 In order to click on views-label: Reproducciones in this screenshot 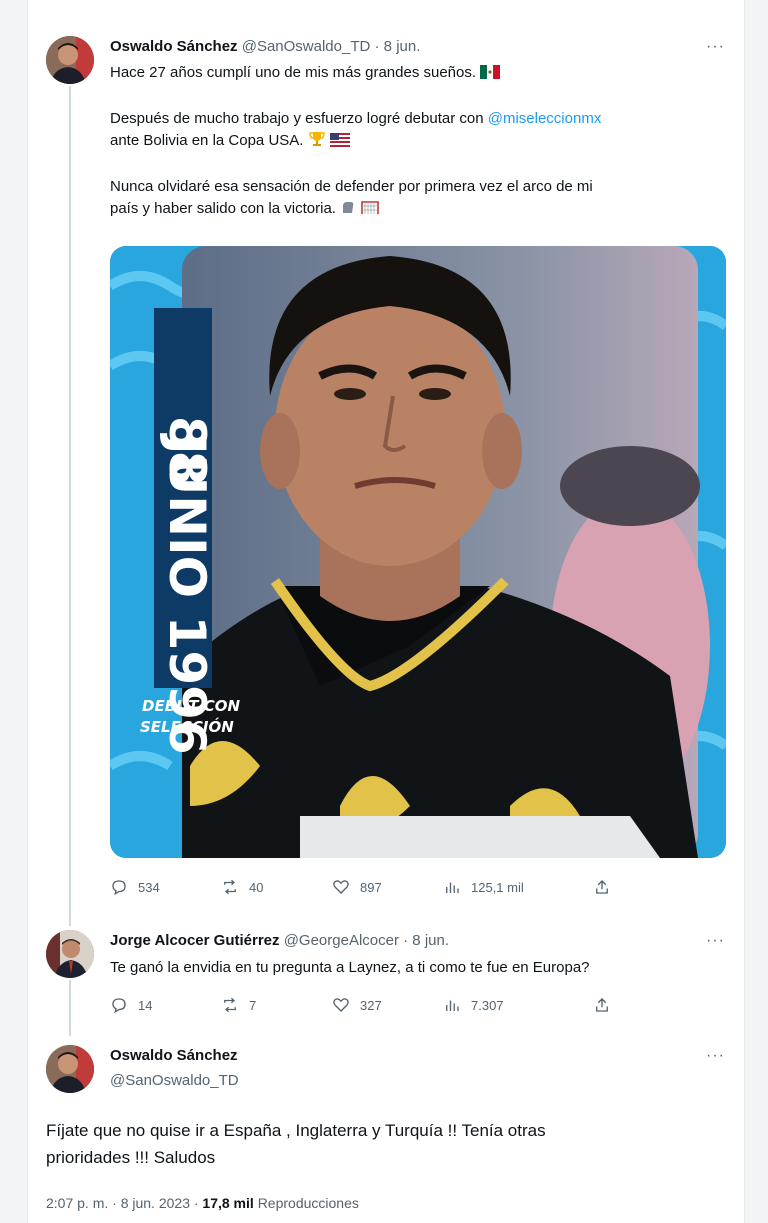, I will do `click(308, 1203)`.